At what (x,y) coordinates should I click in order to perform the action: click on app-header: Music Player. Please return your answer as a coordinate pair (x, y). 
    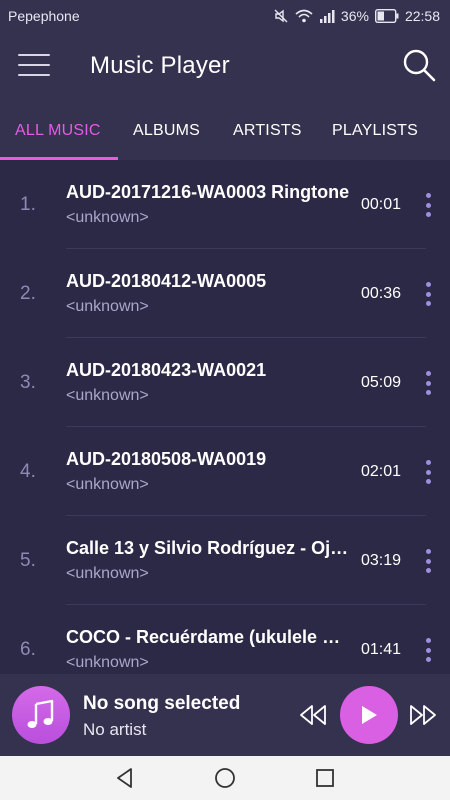
    Looking at the image, I should click on (225, 67).